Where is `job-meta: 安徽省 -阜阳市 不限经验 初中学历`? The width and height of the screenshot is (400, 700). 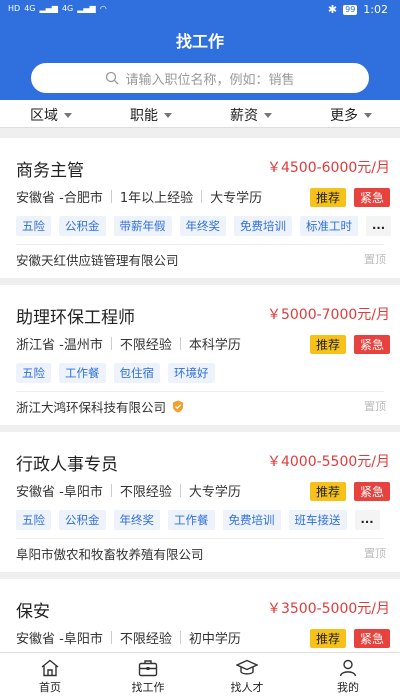 job-meta: 安徽省 -阜阳市 不限经验 初中学历 is located at coordinates (128, 637).